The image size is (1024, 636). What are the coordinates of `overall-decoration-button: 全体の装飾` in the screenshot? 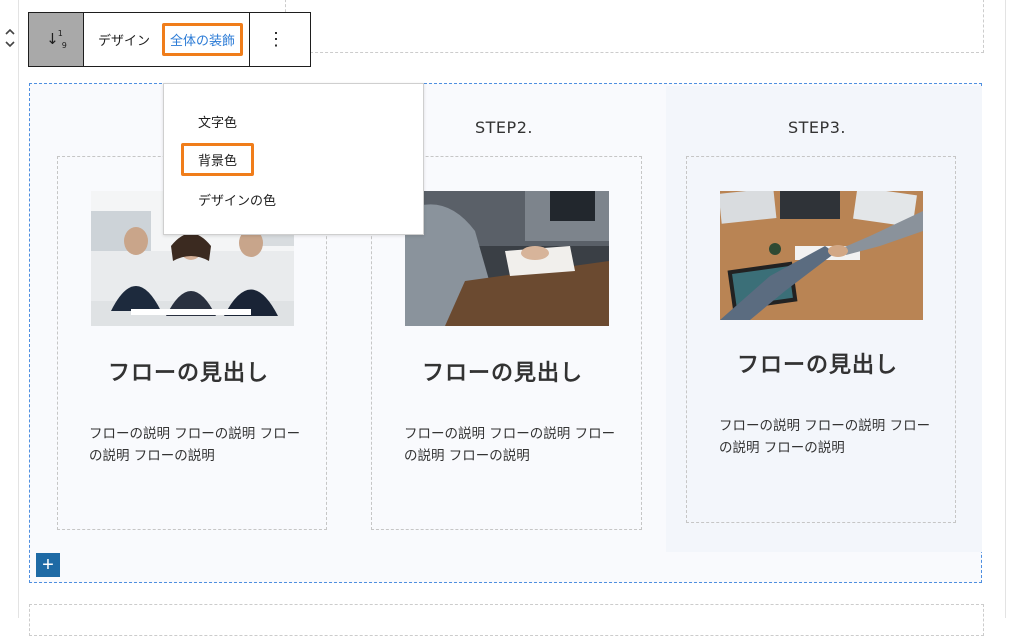 It's located at (203, 39).